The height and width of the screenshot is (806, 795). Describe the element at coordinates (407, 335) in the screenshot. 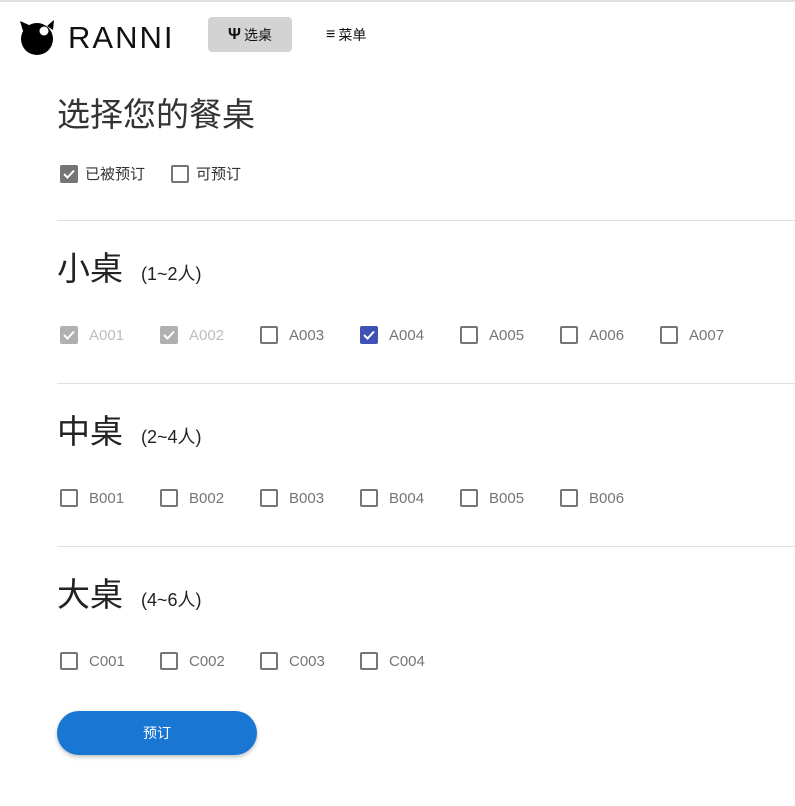

I see `table-id: A004` at that location.